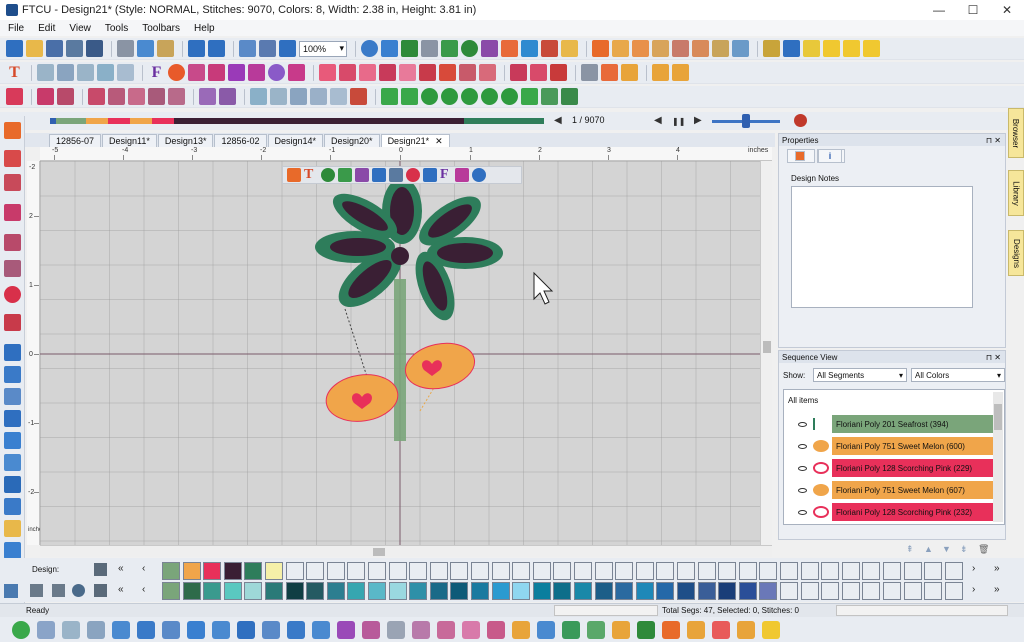 The height and width of the screenshot is (642, 1024). Describe the element at coordinates (831, 48) in the screenshot. I see `key-icon` at that location.